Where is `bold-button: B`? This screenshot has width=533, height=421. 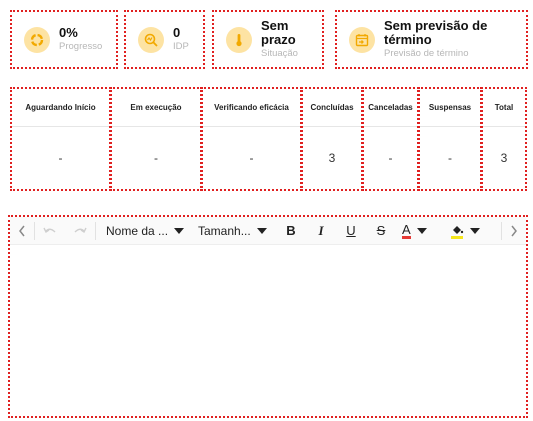
bold-button: B is located at coordinates (291, 231).